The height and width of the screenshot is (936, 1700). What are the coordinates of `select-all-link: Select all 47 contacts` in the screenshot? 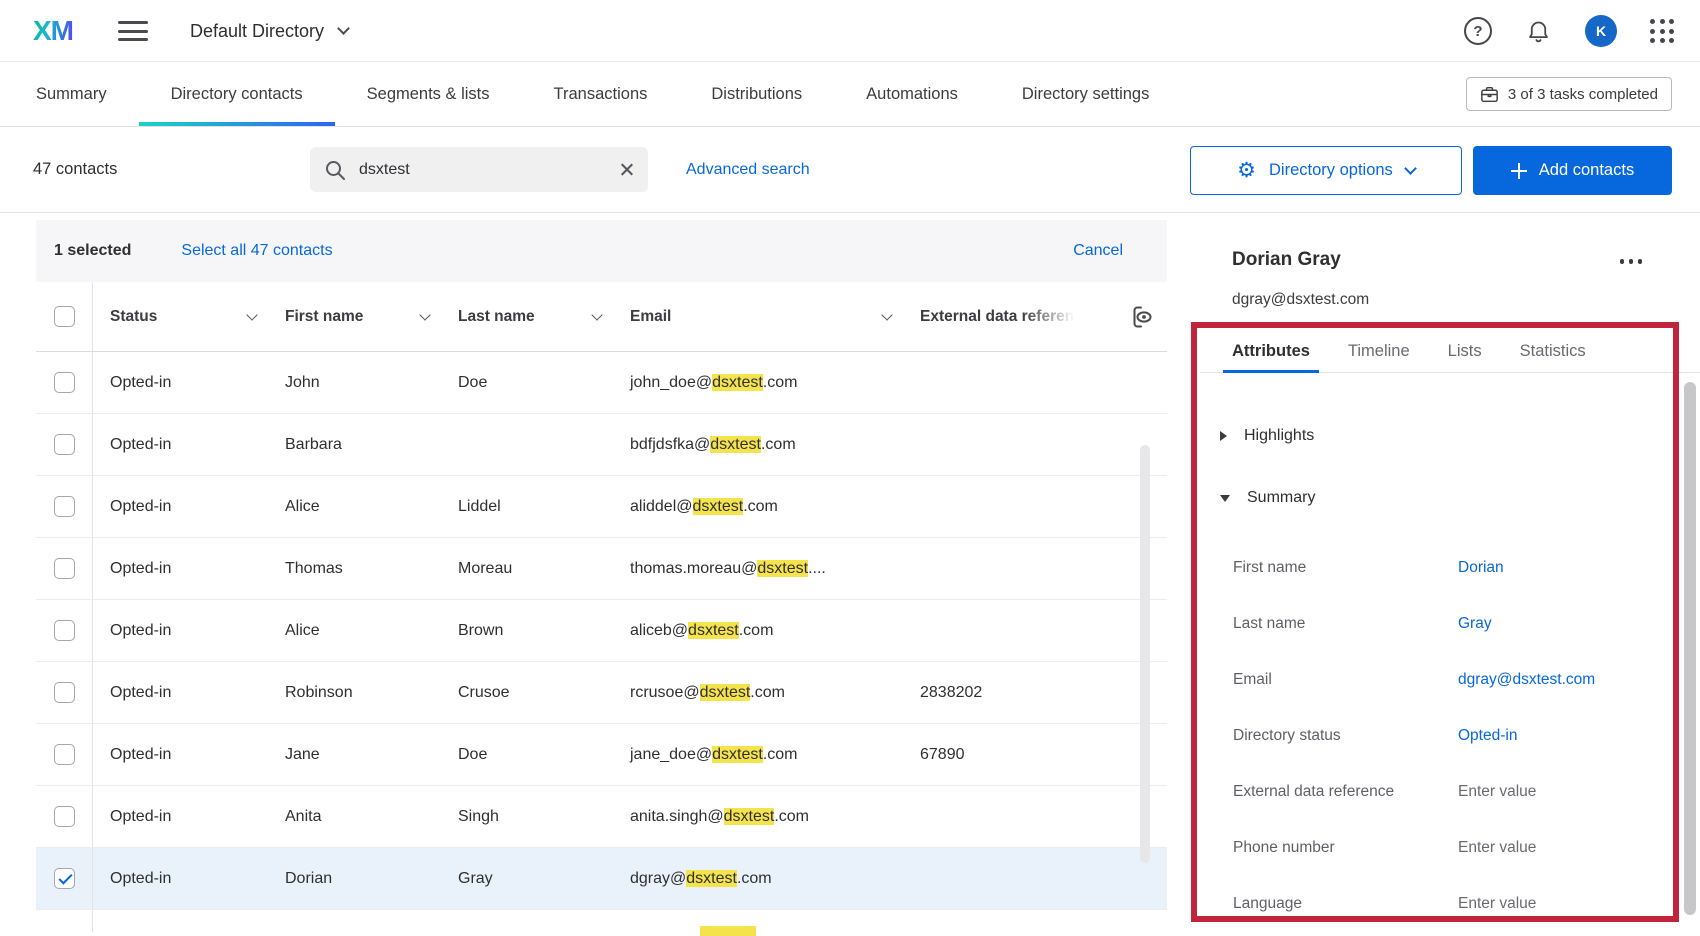 It's located at (256, 251).